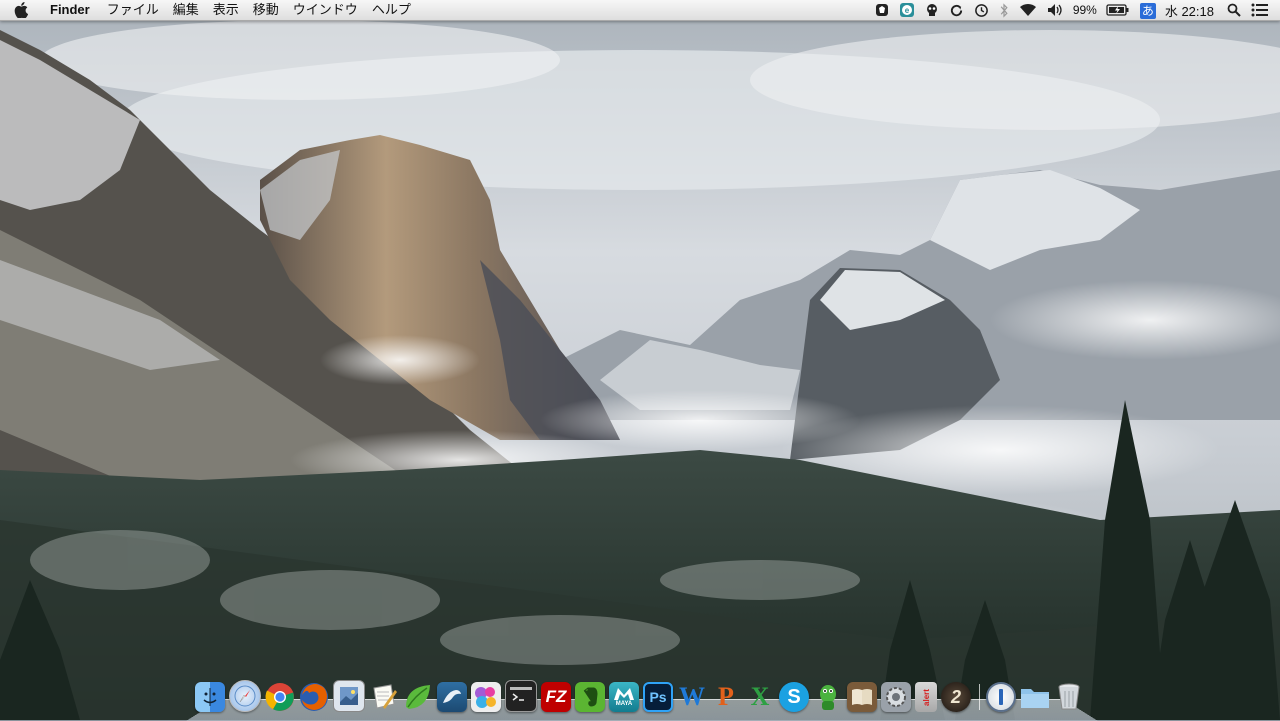 This screenshot has width=1280, height=721. Describe the element at coordinates (314, 697) in the screenshot. I see `firefox-icon` at that location.